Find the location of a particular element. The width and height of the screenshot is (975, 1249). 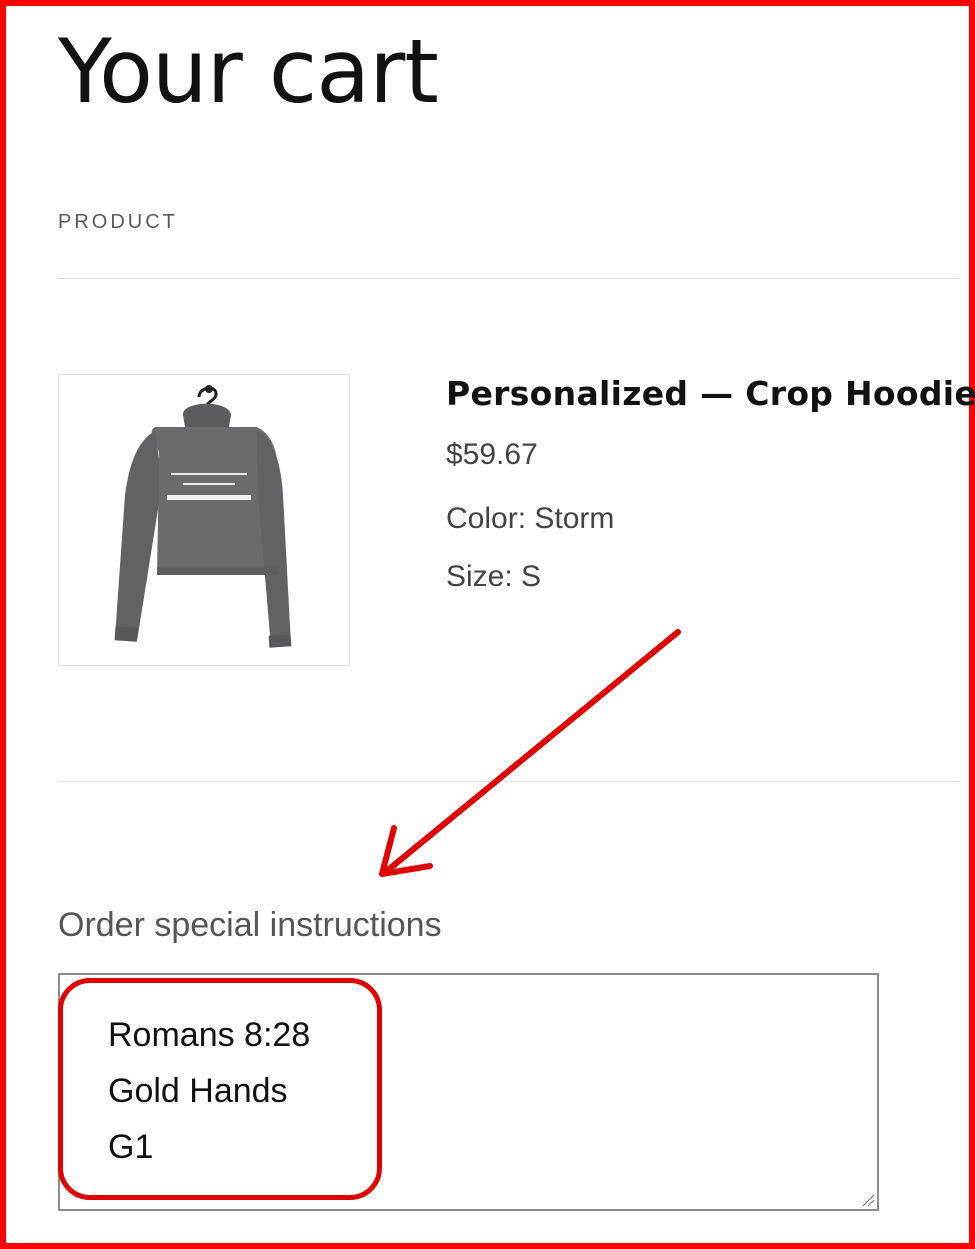

product-image is located at coordinates (204, 520).